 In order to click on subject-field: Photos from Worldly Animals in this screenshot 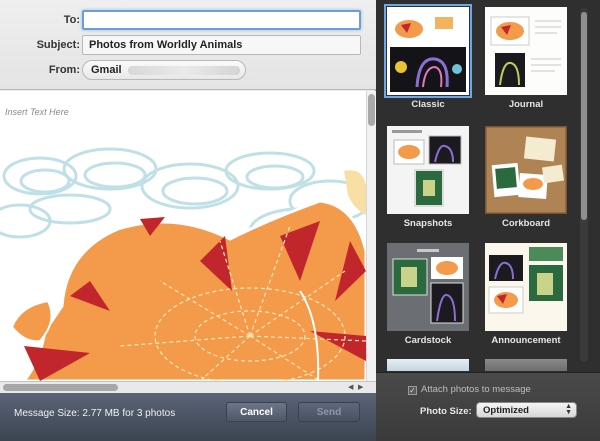, I will do `click(221, 45)`.